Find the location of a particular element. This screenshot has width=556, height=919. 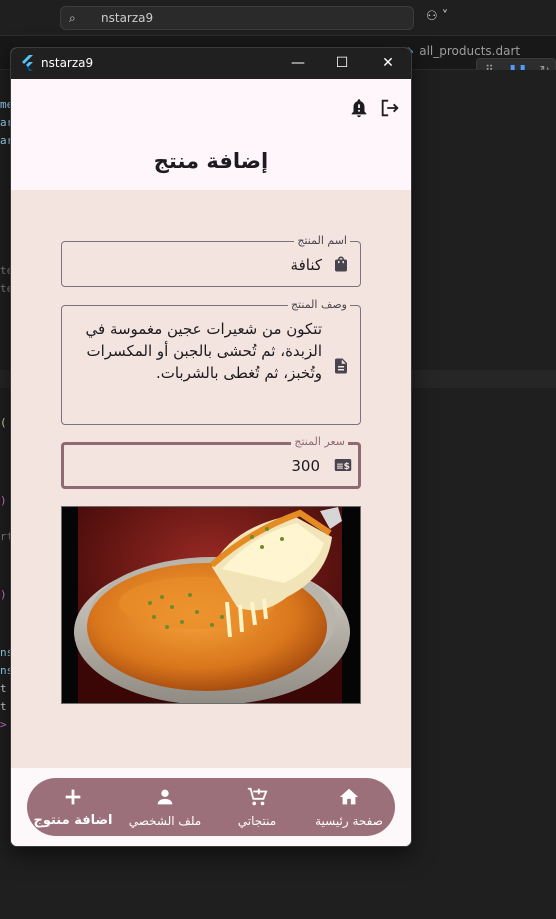

window-title: nstarza9 is located at coordinates (67, 63).